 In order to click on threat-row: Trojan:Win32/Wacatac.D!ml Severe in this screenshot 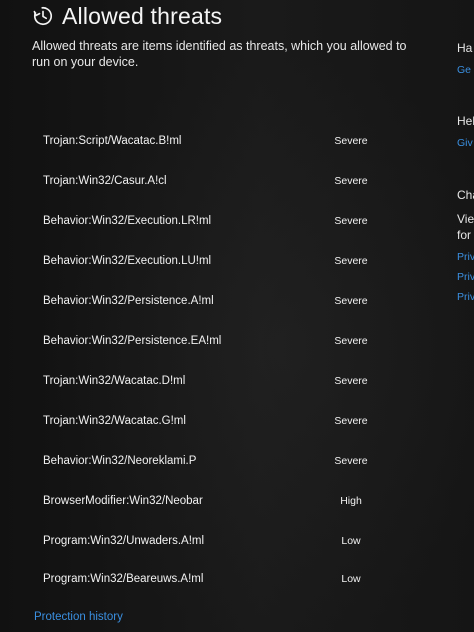, I will do `click(210, 382)`.